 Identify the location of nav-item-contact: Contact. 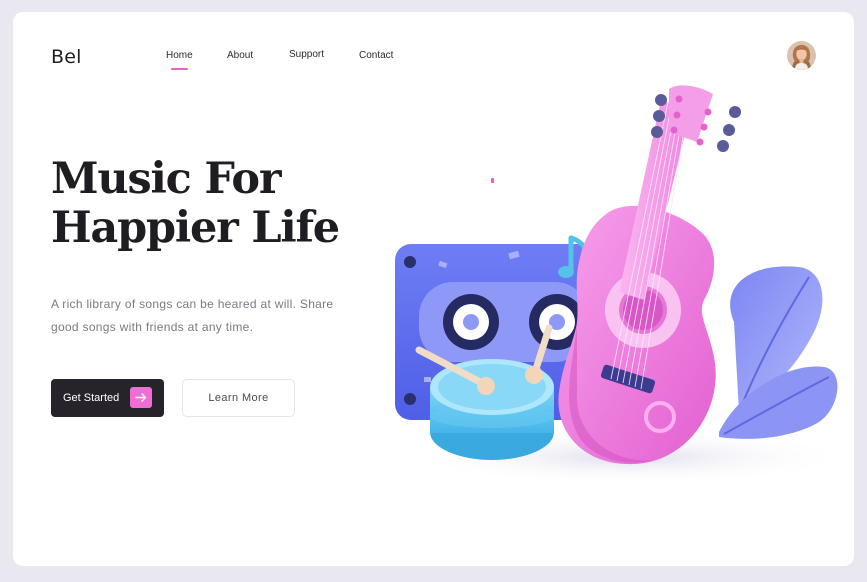
(376, 55).